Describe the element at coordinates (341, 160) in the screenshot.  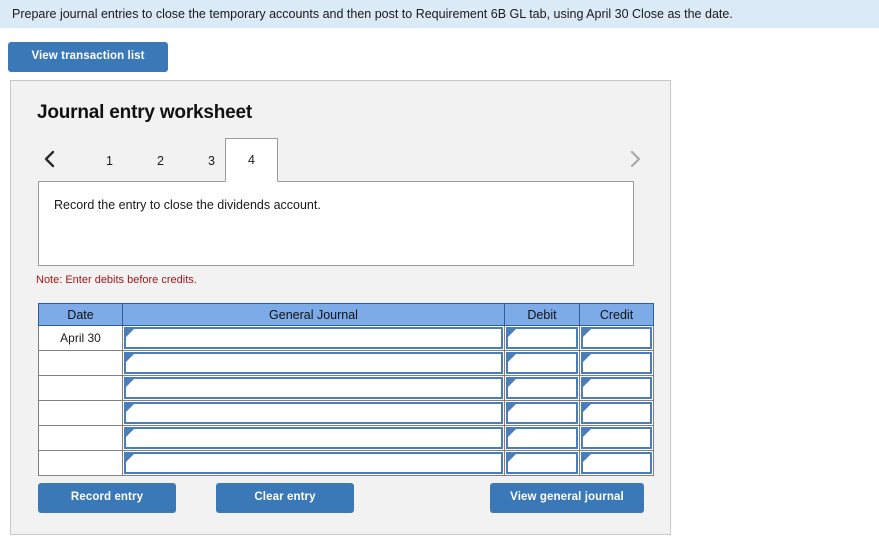
I see `worksheet-tabstrip: 1 2 3 4` at that location.